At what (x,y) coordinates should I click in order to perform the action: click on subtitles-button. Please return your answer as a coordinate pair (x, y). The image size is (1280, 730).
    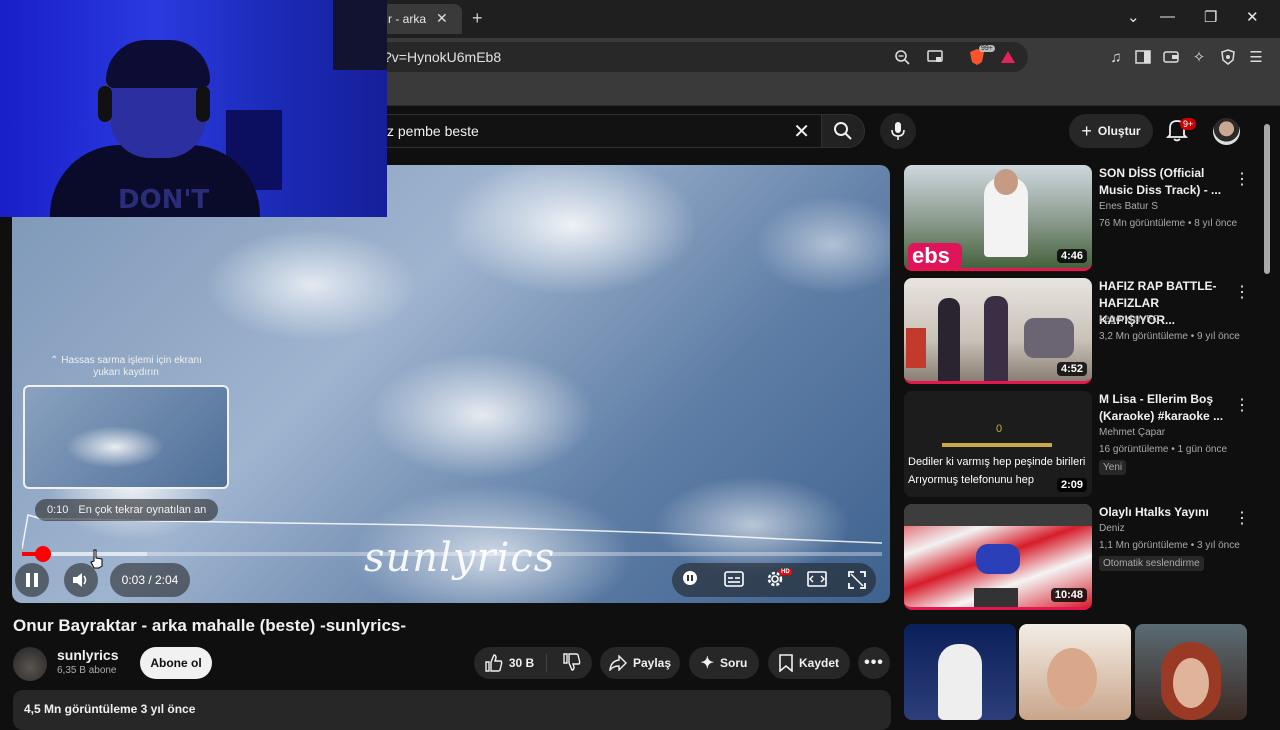
    Looking at the image, I should click on (734, 581).